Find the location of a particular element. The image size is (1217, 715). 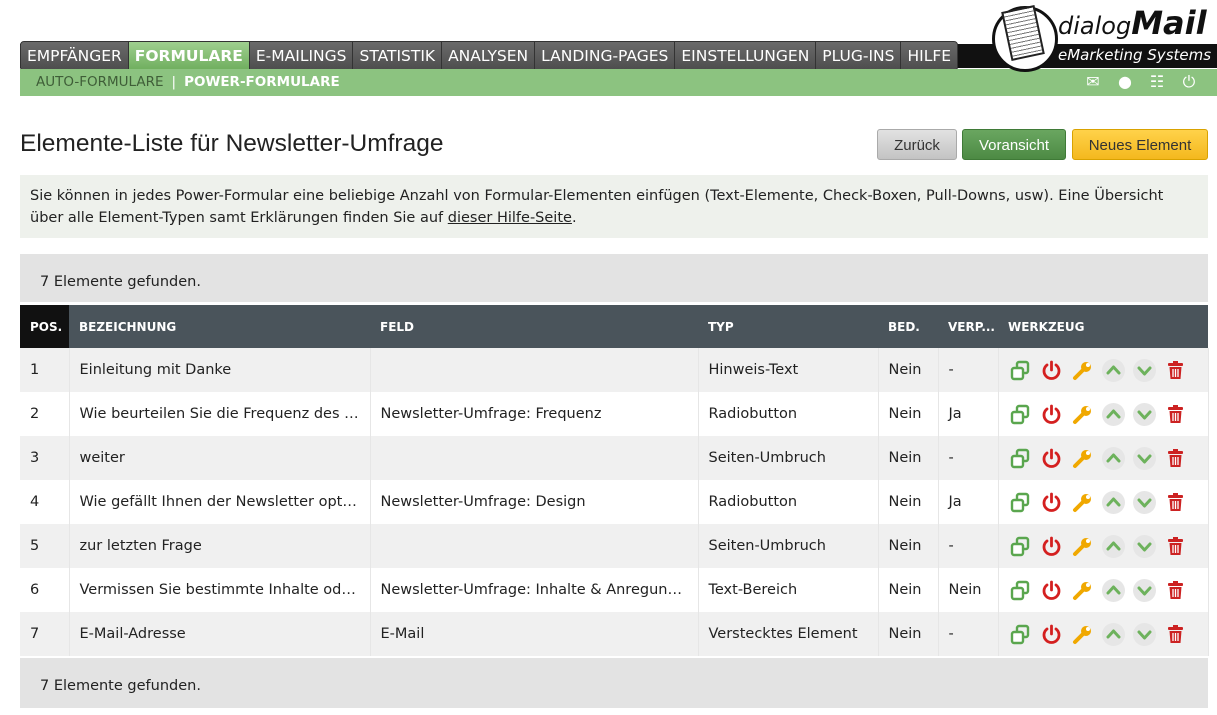

col-pos-header: POS. is located at coordinates (44, 326).